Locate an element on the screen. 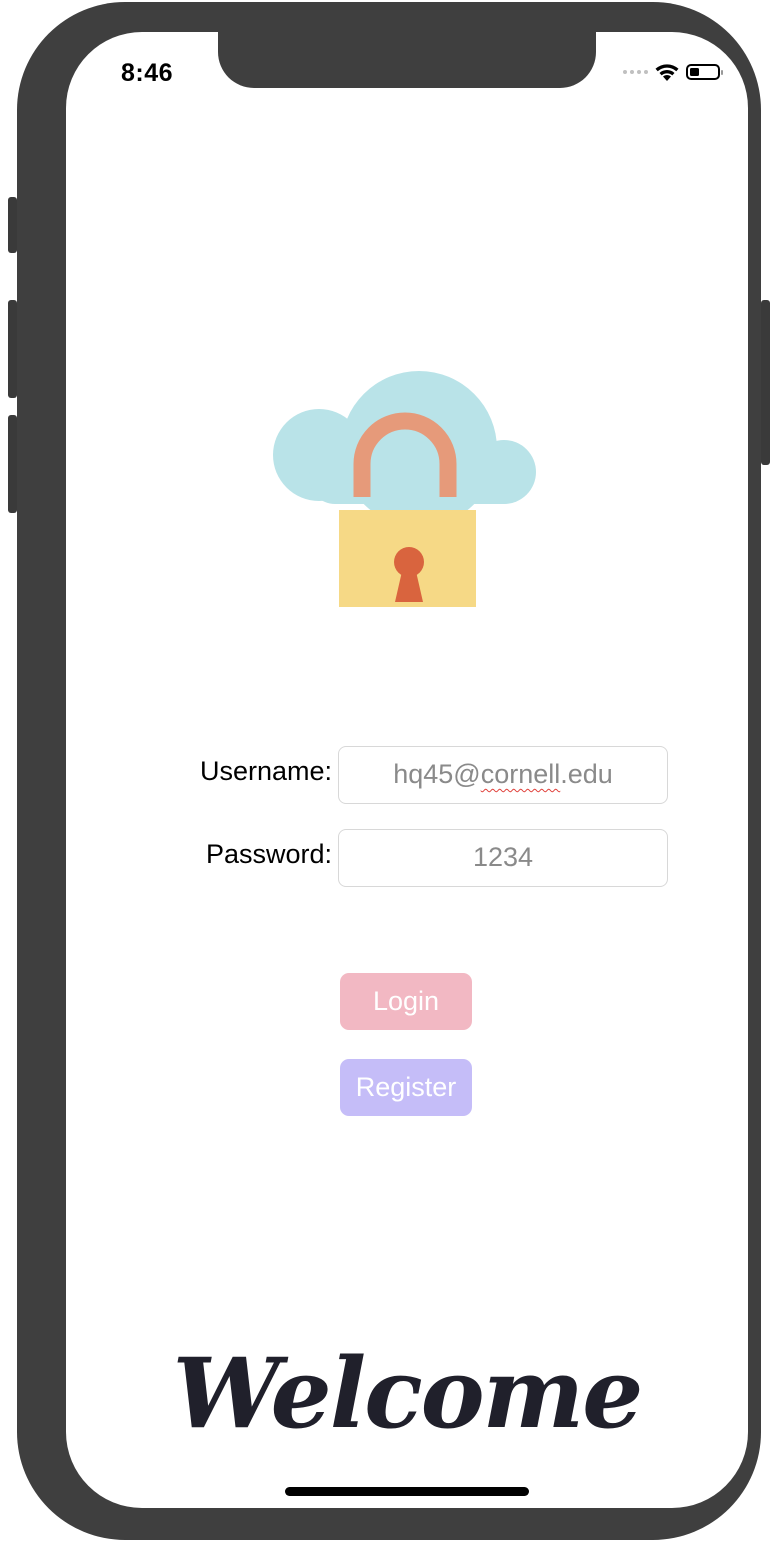  volume-down-button is located at coordinates (12, 464).